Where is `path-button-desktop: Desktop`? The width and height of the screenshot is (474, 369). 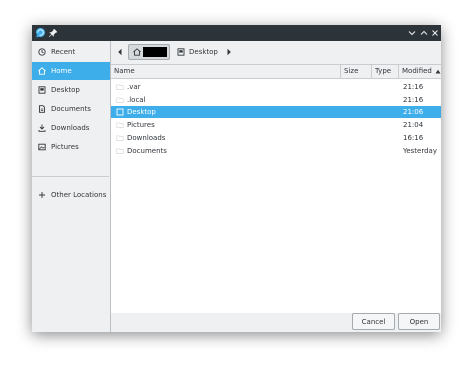 path-button-desktop: Desktop is located at coordinates (198, 52).